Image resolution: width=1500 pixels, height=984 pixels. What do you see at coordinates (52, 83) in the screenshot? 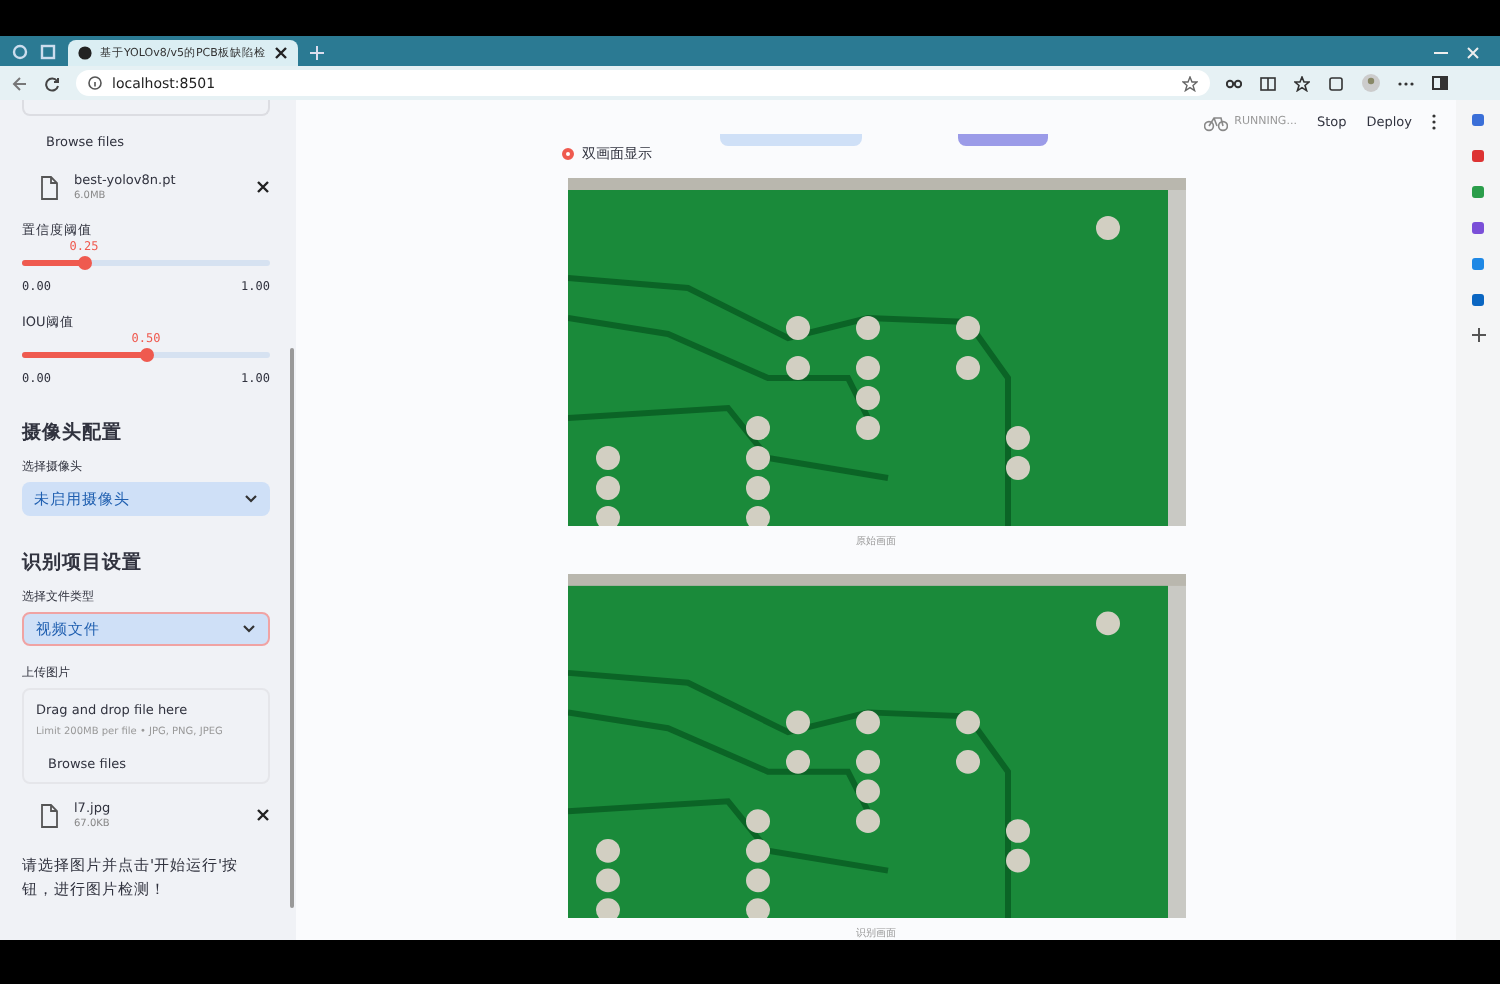
I see `refresh-icon` at bounding box center [52, 83].